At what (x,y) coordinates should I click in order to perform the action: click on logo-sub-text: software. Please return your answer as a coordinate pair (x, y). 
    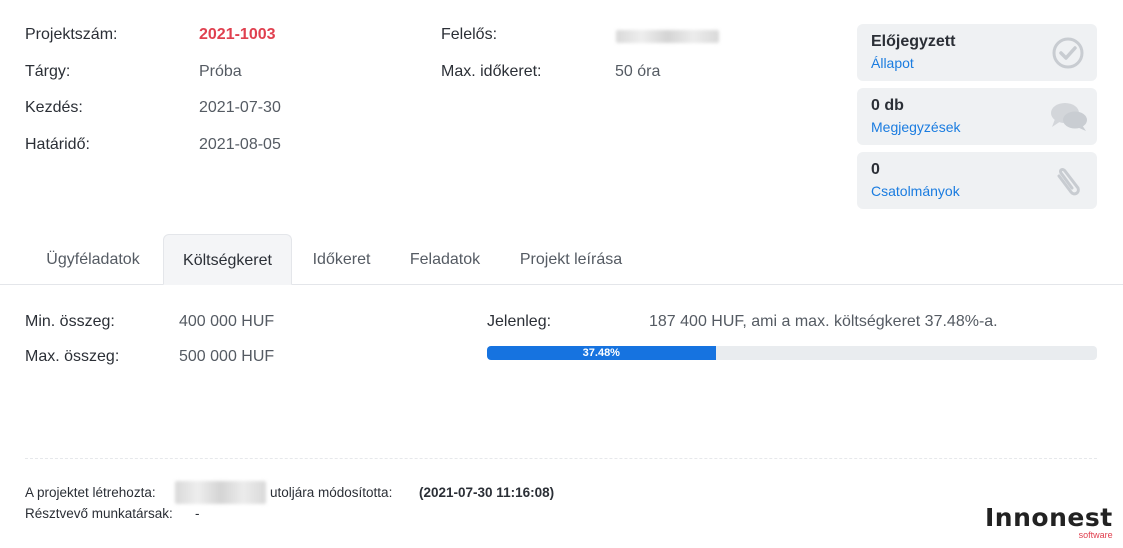
    Looking at the image, I should click on (1095, 535).